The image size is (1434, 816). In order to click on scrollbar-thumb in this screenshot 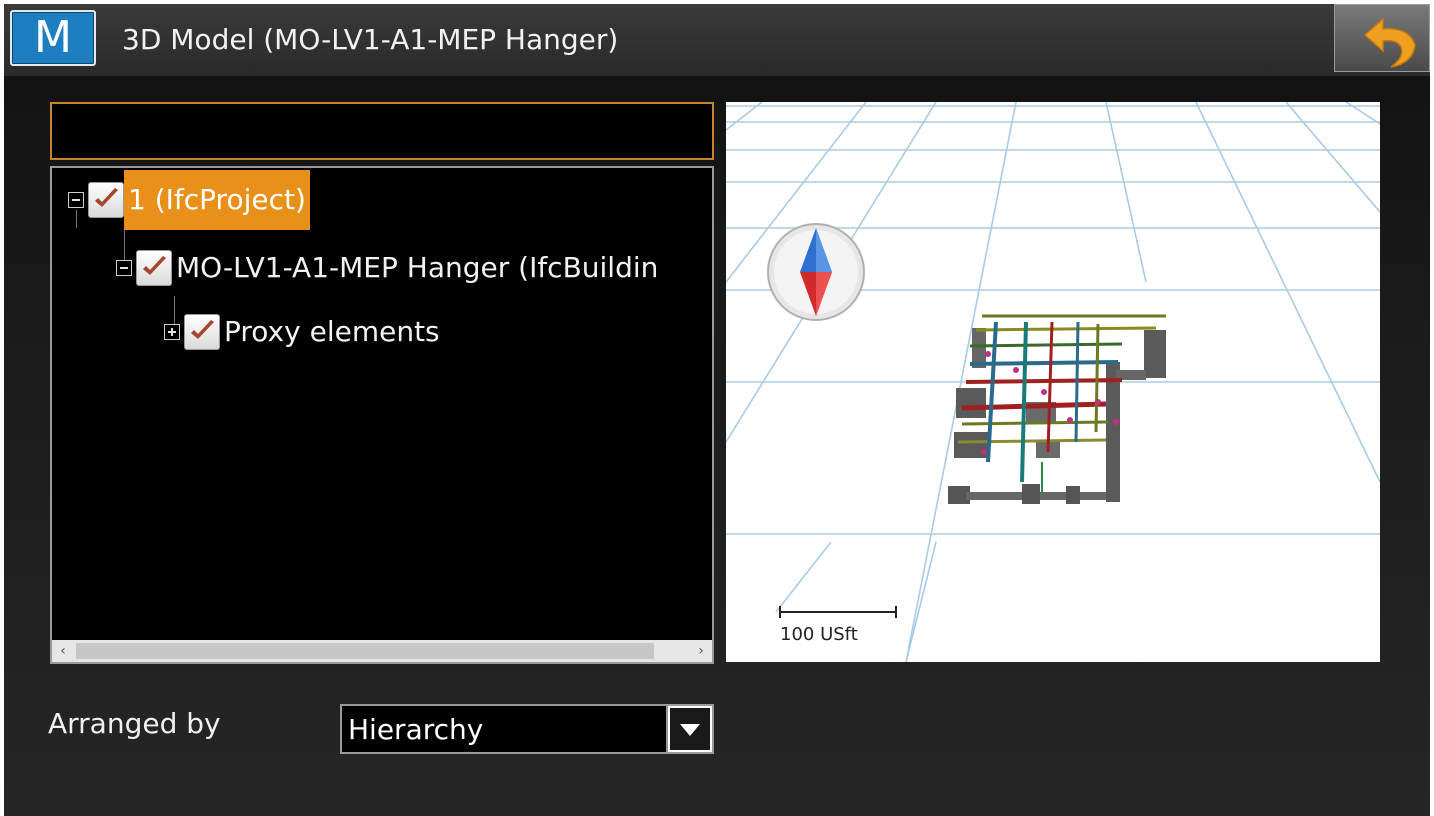, I will do `click(365, 651)`.